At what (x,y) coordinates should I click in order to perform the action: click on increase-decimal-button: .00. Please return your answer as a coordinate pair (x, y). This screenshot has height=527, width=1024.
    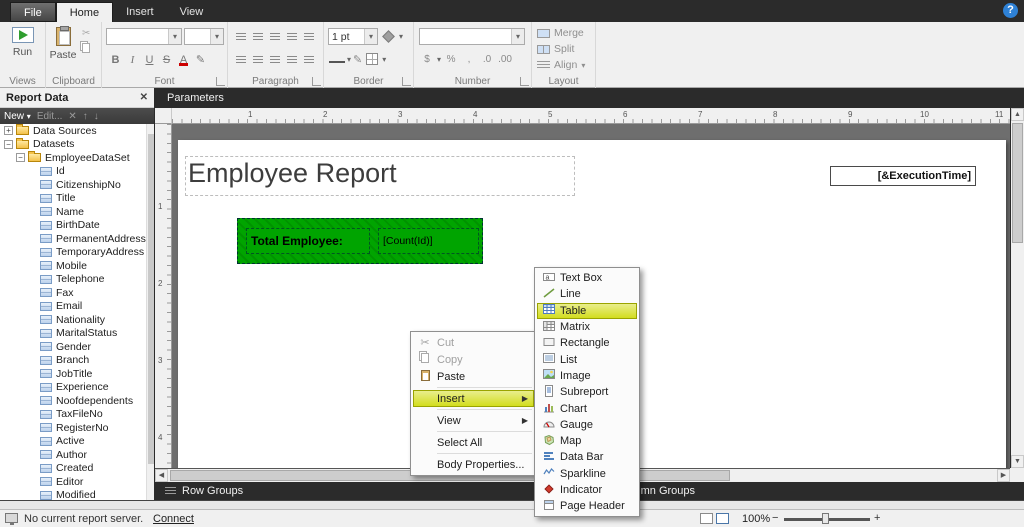
    Looking at the image, I should click on (505, 59).